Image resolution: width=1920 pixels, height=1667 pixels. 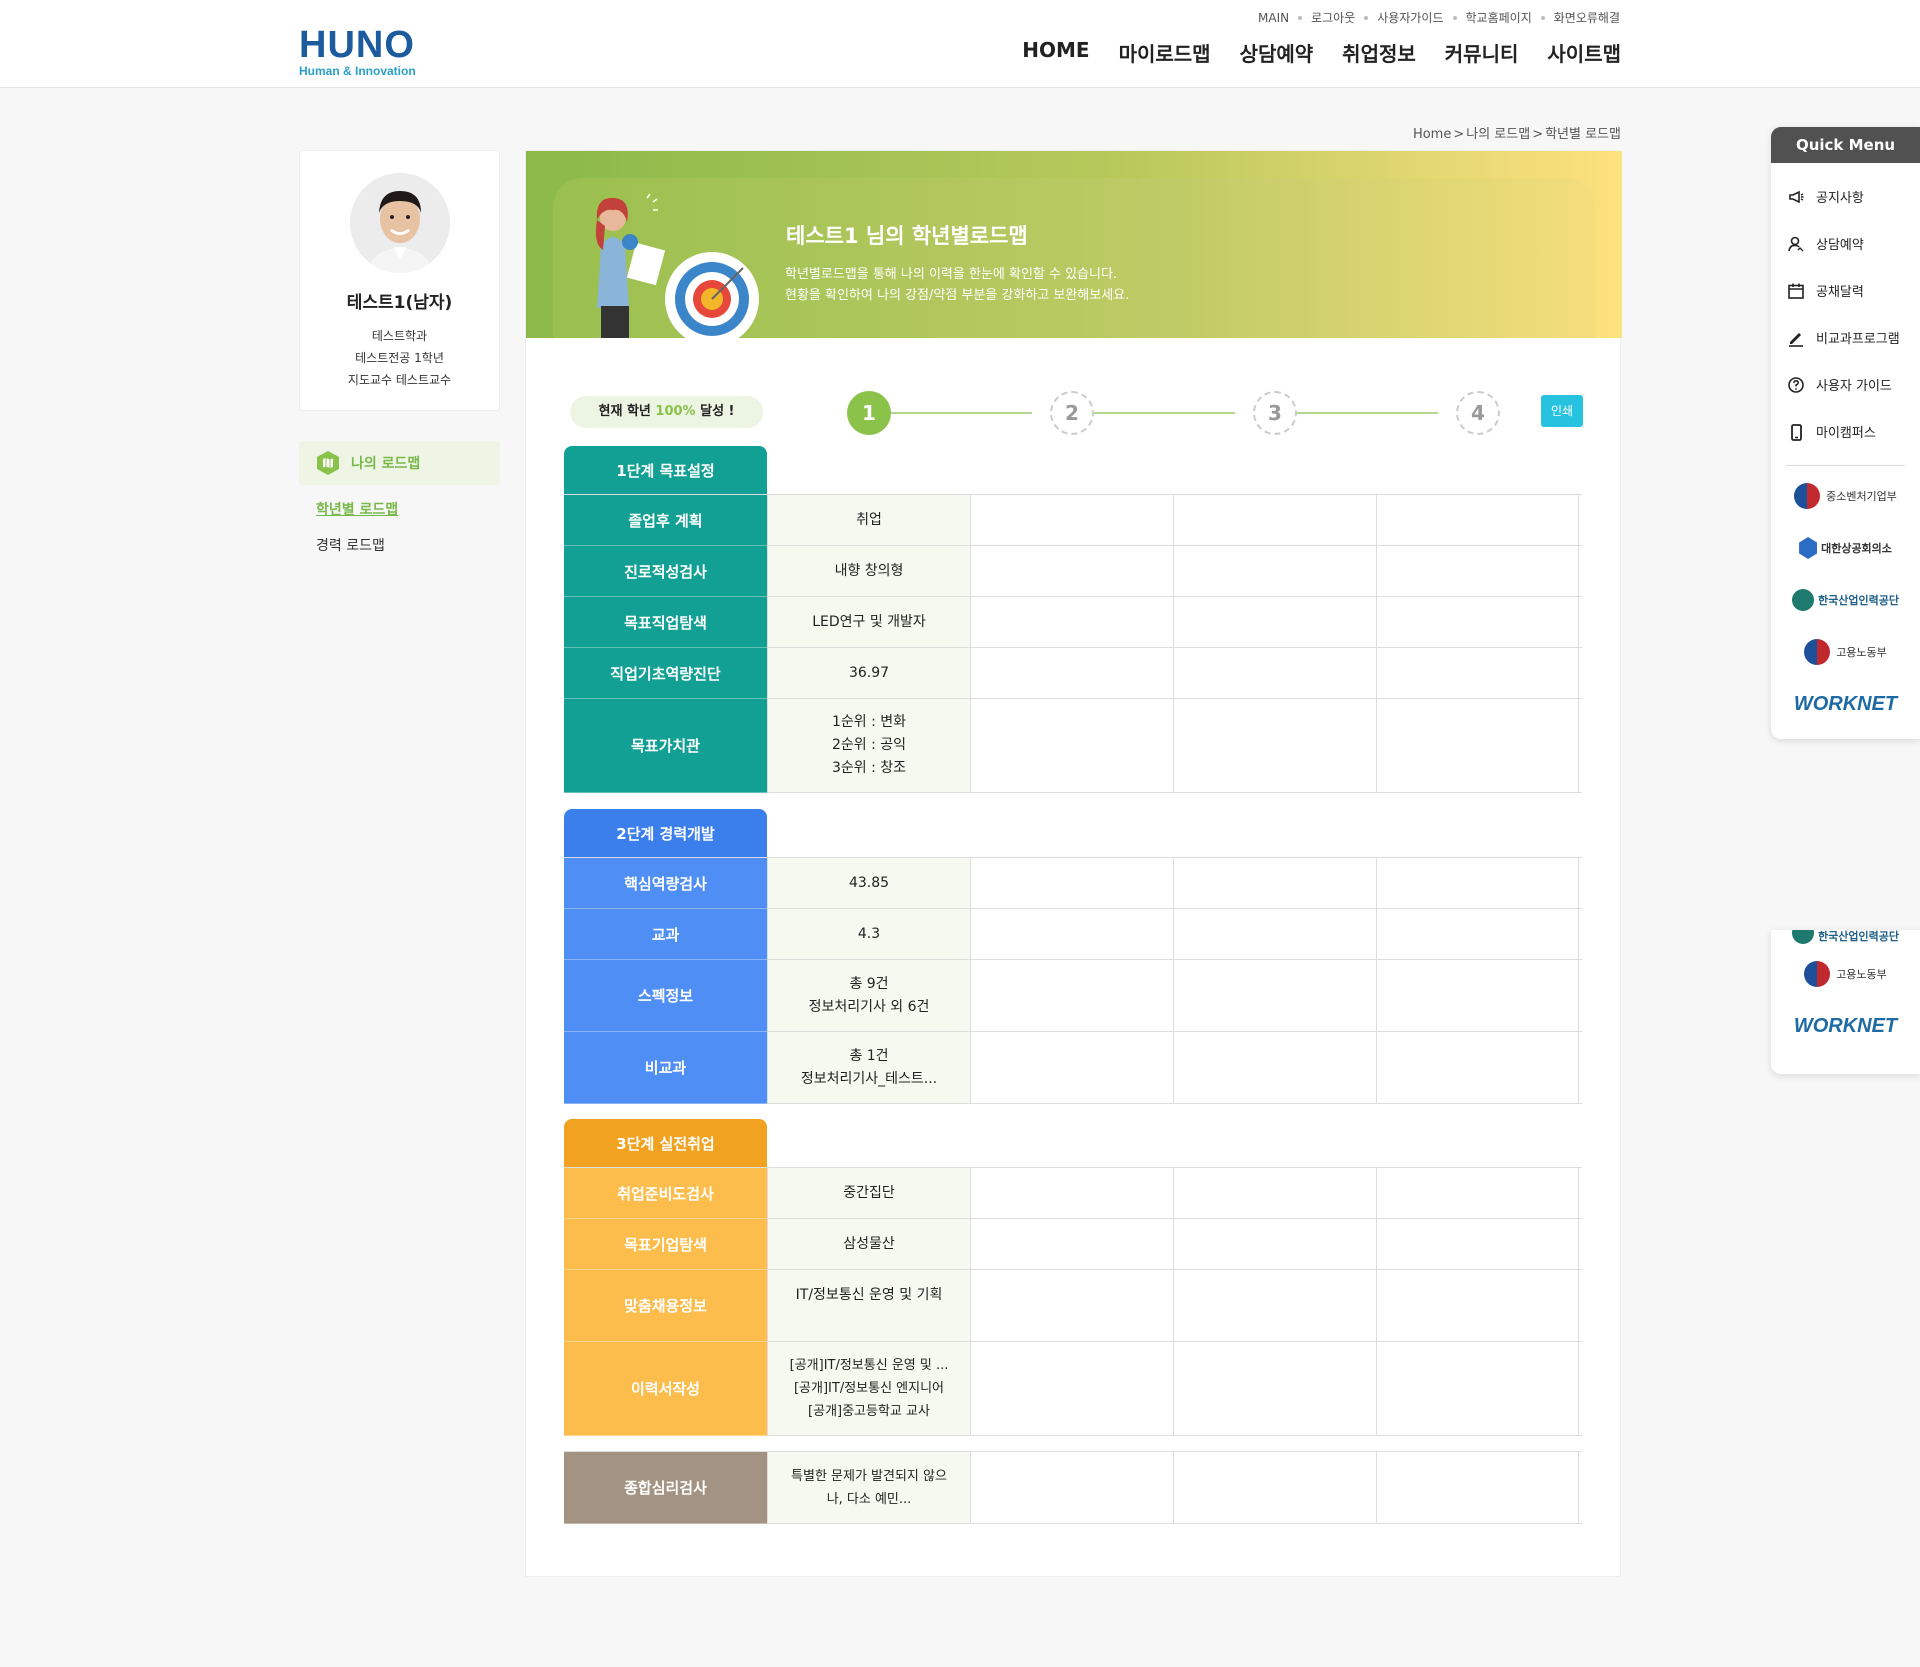 What do you see at coordinates (1562, 411) in the screenshot?
I see `print-button: 인쇄` at bounding box center [1562, 411].